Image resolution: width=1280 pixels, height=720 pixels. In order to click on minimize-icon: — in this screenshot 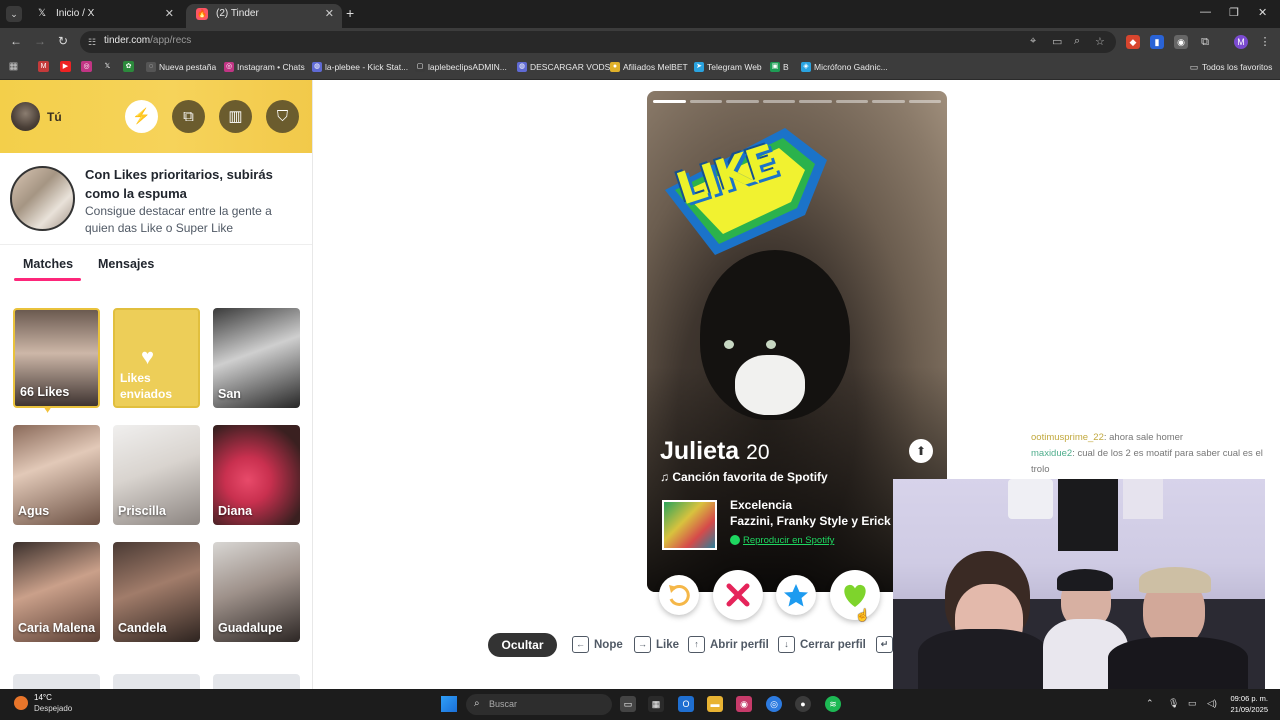, I will do `click(1205, 12)`.